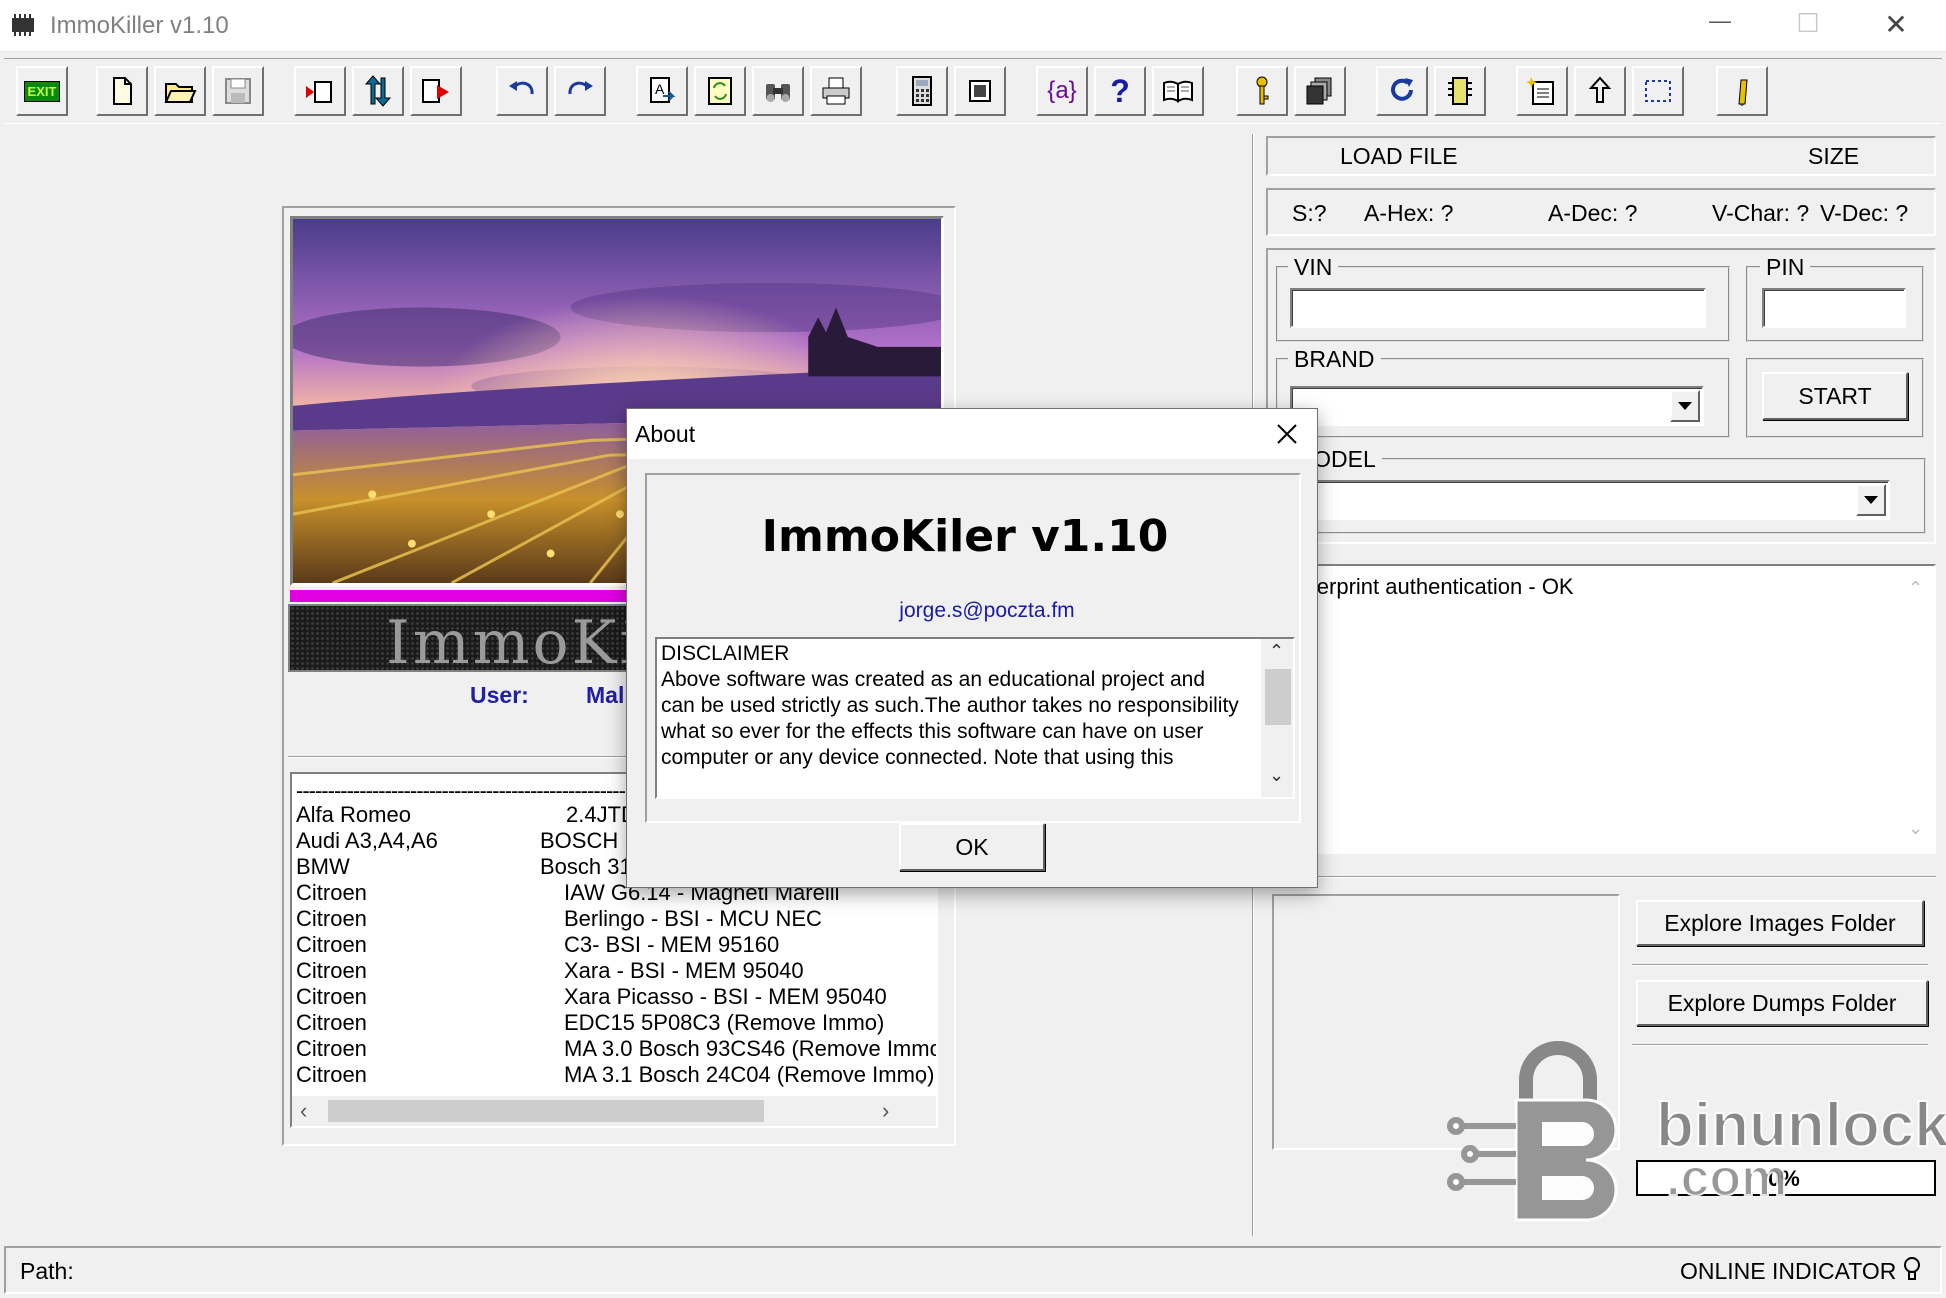  What do you see at coordinates (965, 536) in the screenshot?
I see `about-app-name: ImmoKiler v1.10` at bounding box center [965, 536].